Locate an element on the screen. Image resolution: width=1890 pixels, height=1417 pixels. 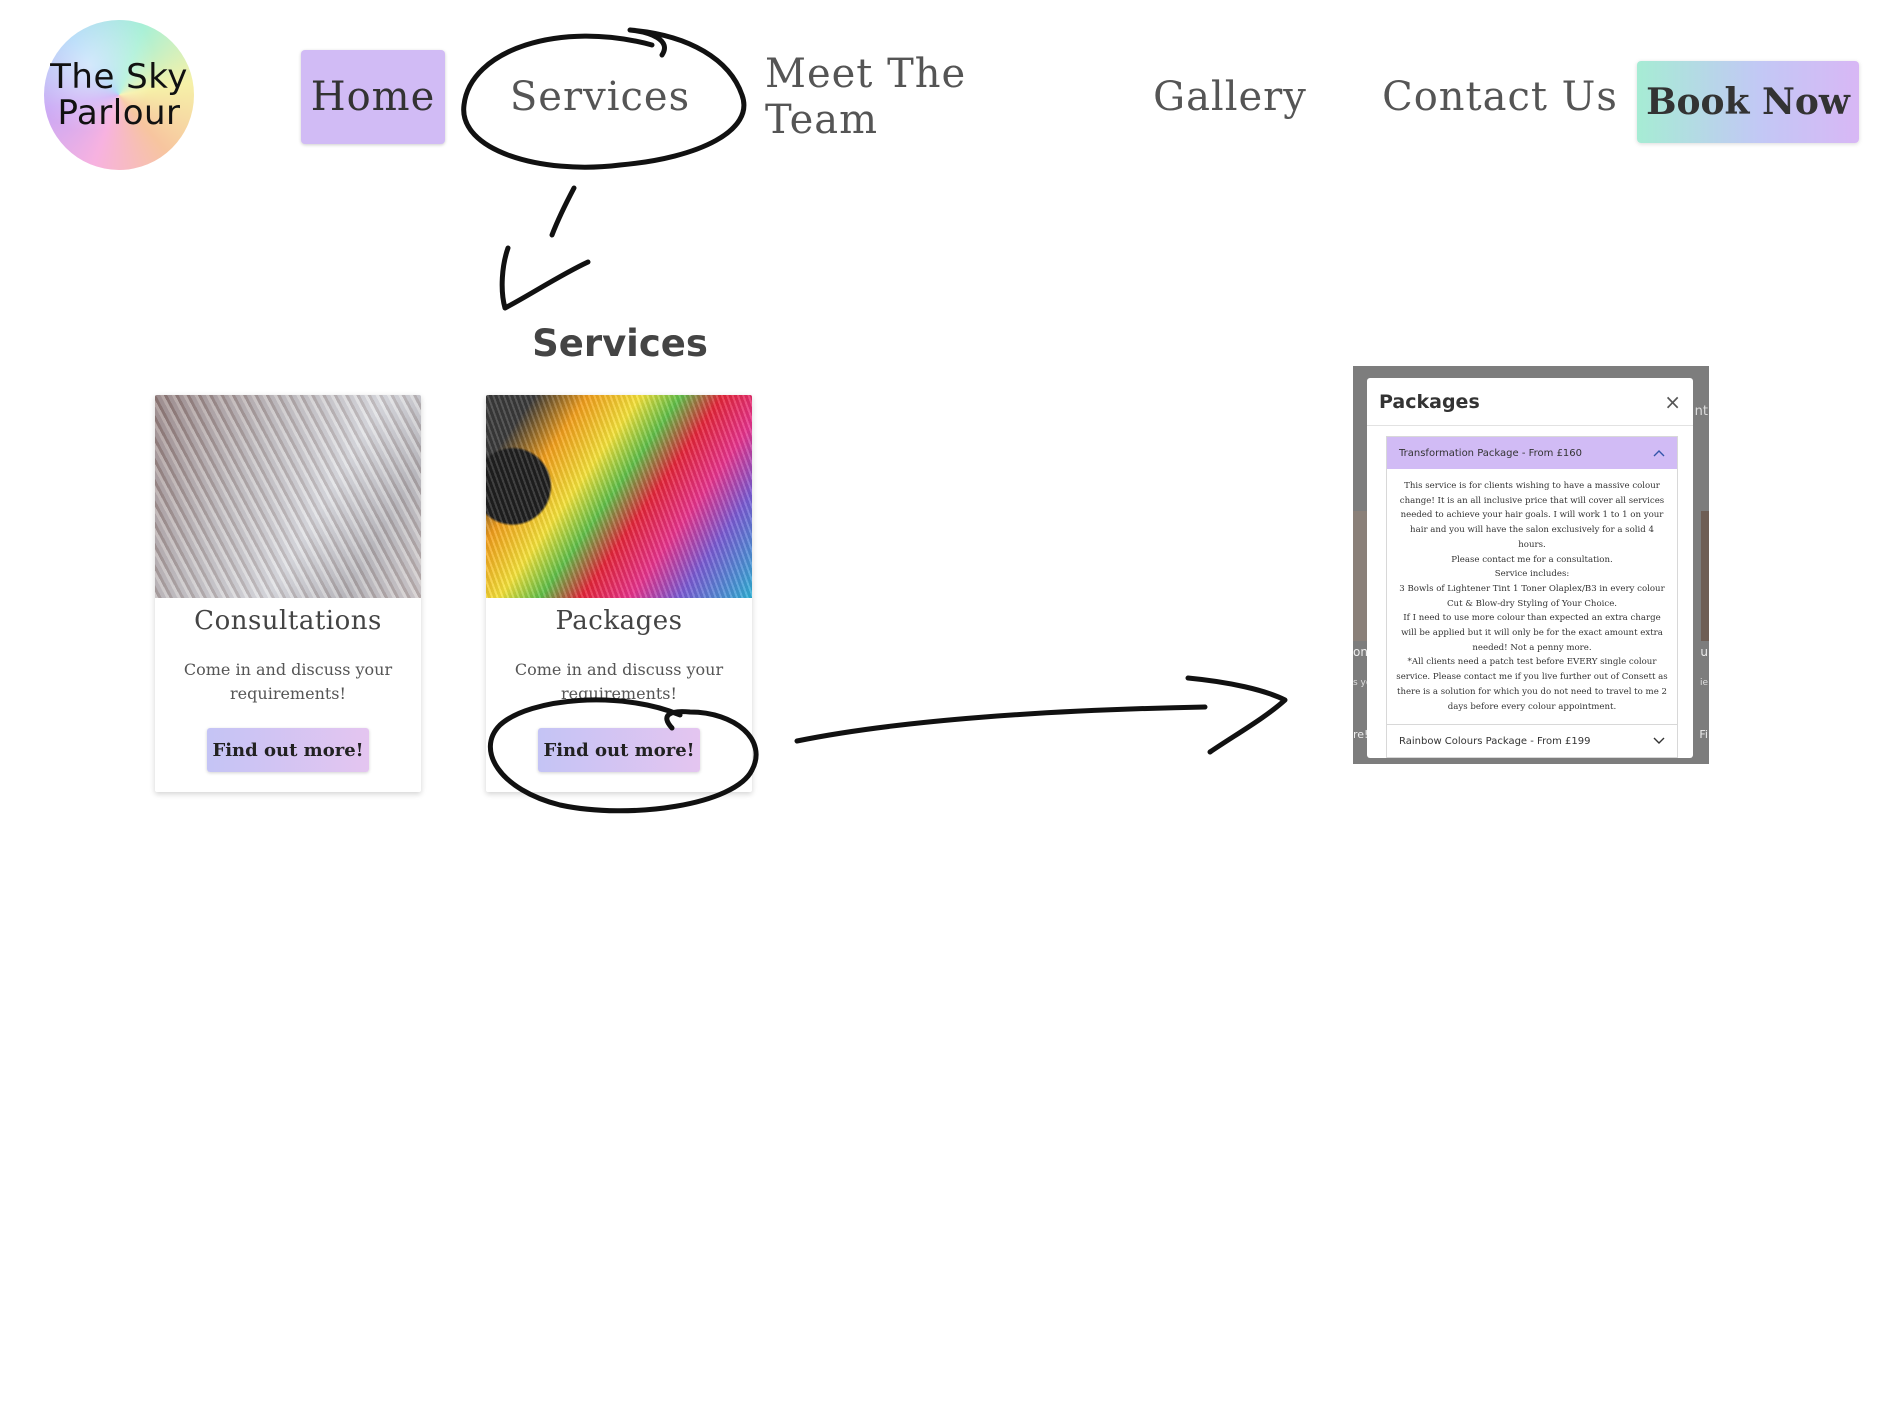
background-text-fragment: nt is located at coordinates (1701, 411).